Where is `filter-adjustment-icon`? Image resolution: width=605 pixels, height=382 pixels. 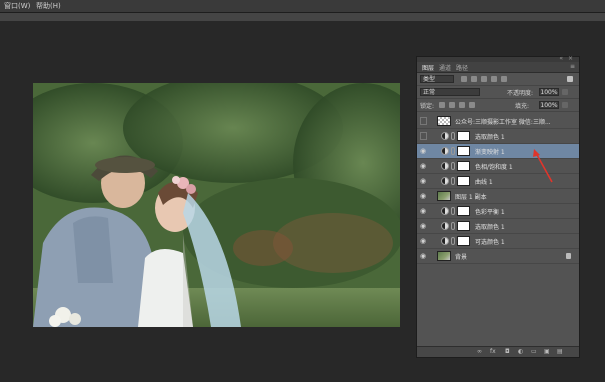
filter-adjustment-icon is located at coordinates (474, 79).